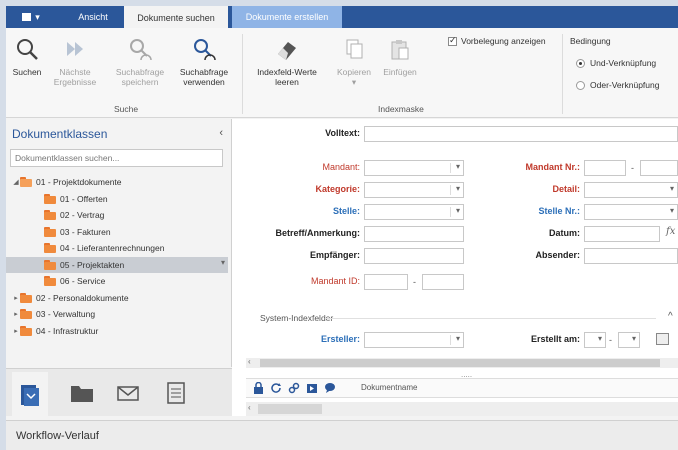  What do you see at coordinates (497, 40) in the screenshot?
I see `vorbelegung-checkbox: Vorbelegung anzeigen` at bounding box center [497, 40].